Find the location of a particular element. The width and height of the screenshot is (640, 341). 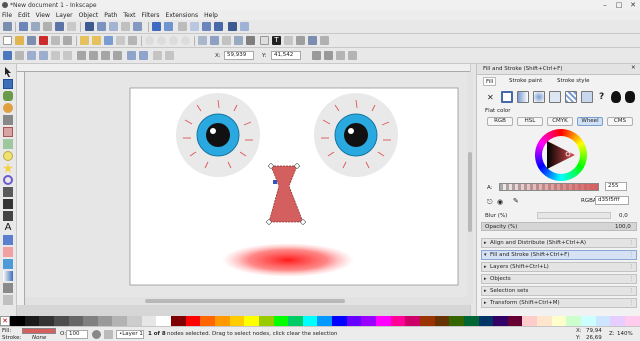

horizontal-scroll-thumb is located at coordinates (245, 301).